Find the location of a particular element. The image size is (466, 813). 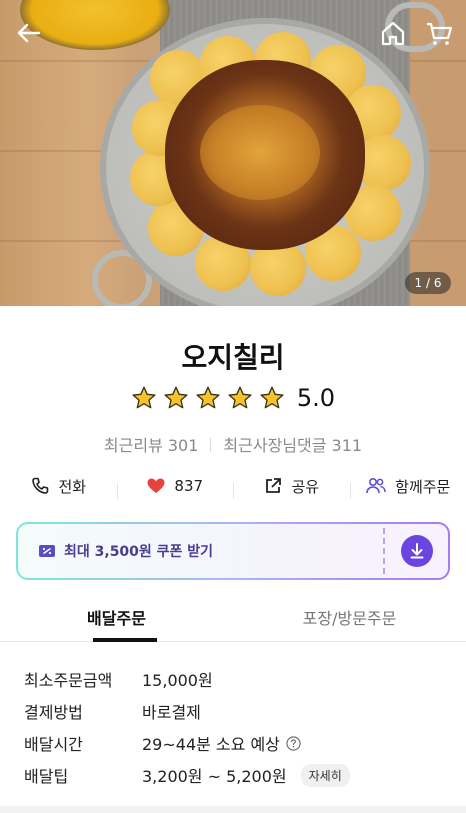

rating-row: 5.0 is located at coordinates (233, 398).